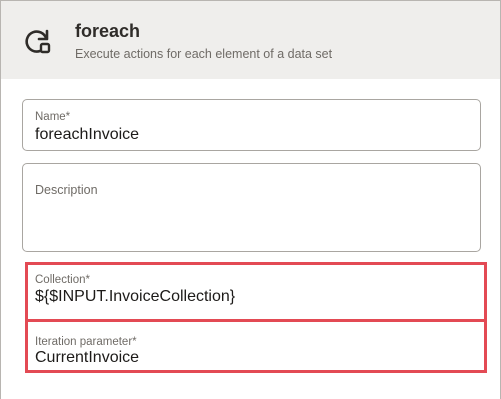 This screenshot has width=501, height=399. Describe the element at coordinates (250, 388) in the screenshot. I see `panel-bottom-padding` at that location.